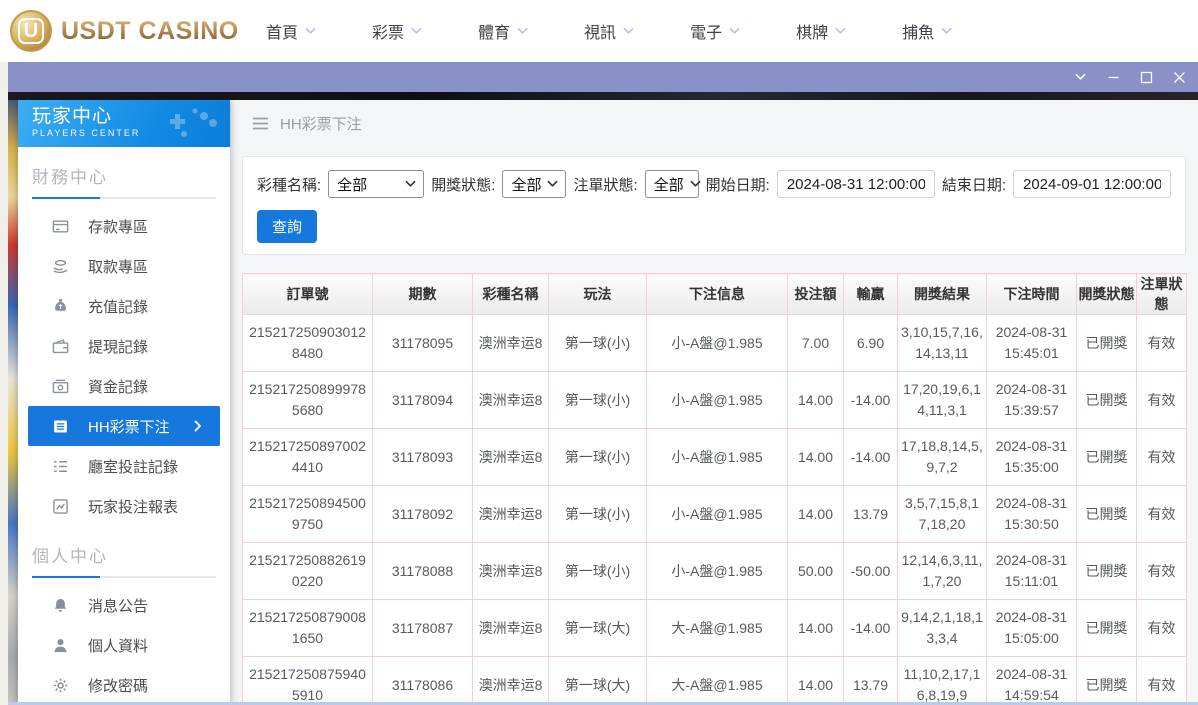  I want to click on brand-logo: U USDT CASINO, so click(129, 31).